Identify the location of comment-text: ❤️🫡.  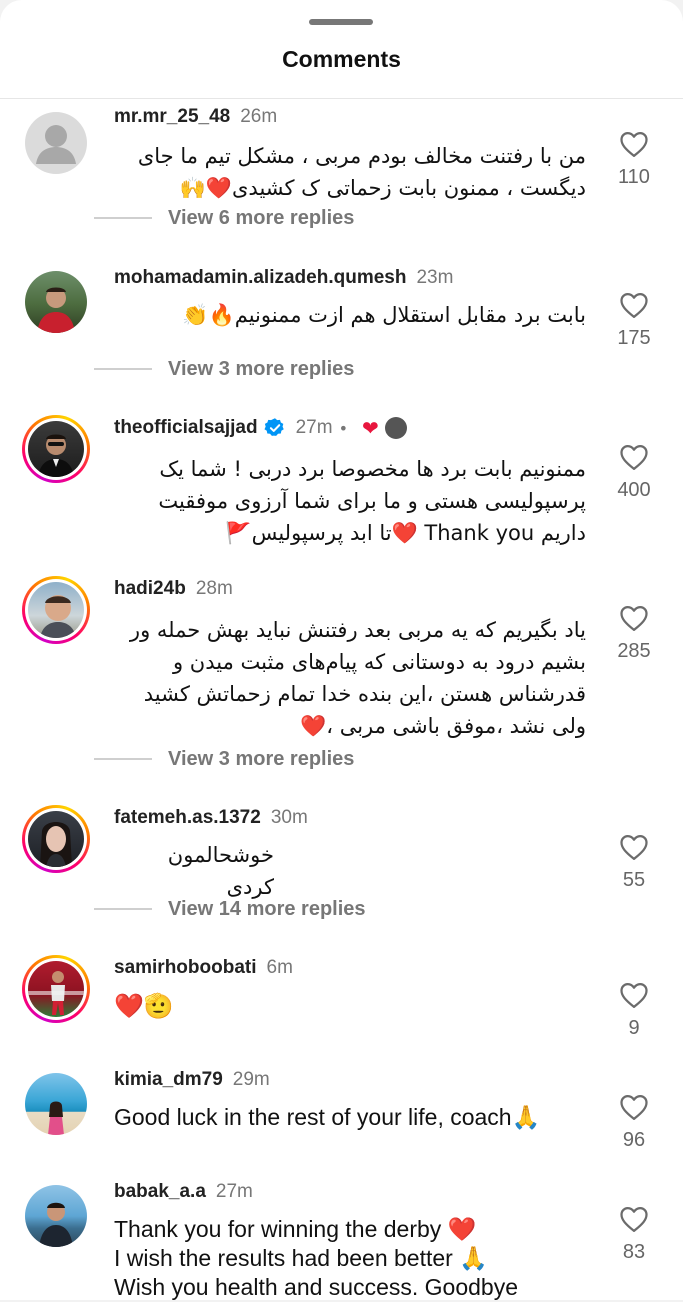
(350, 1007).